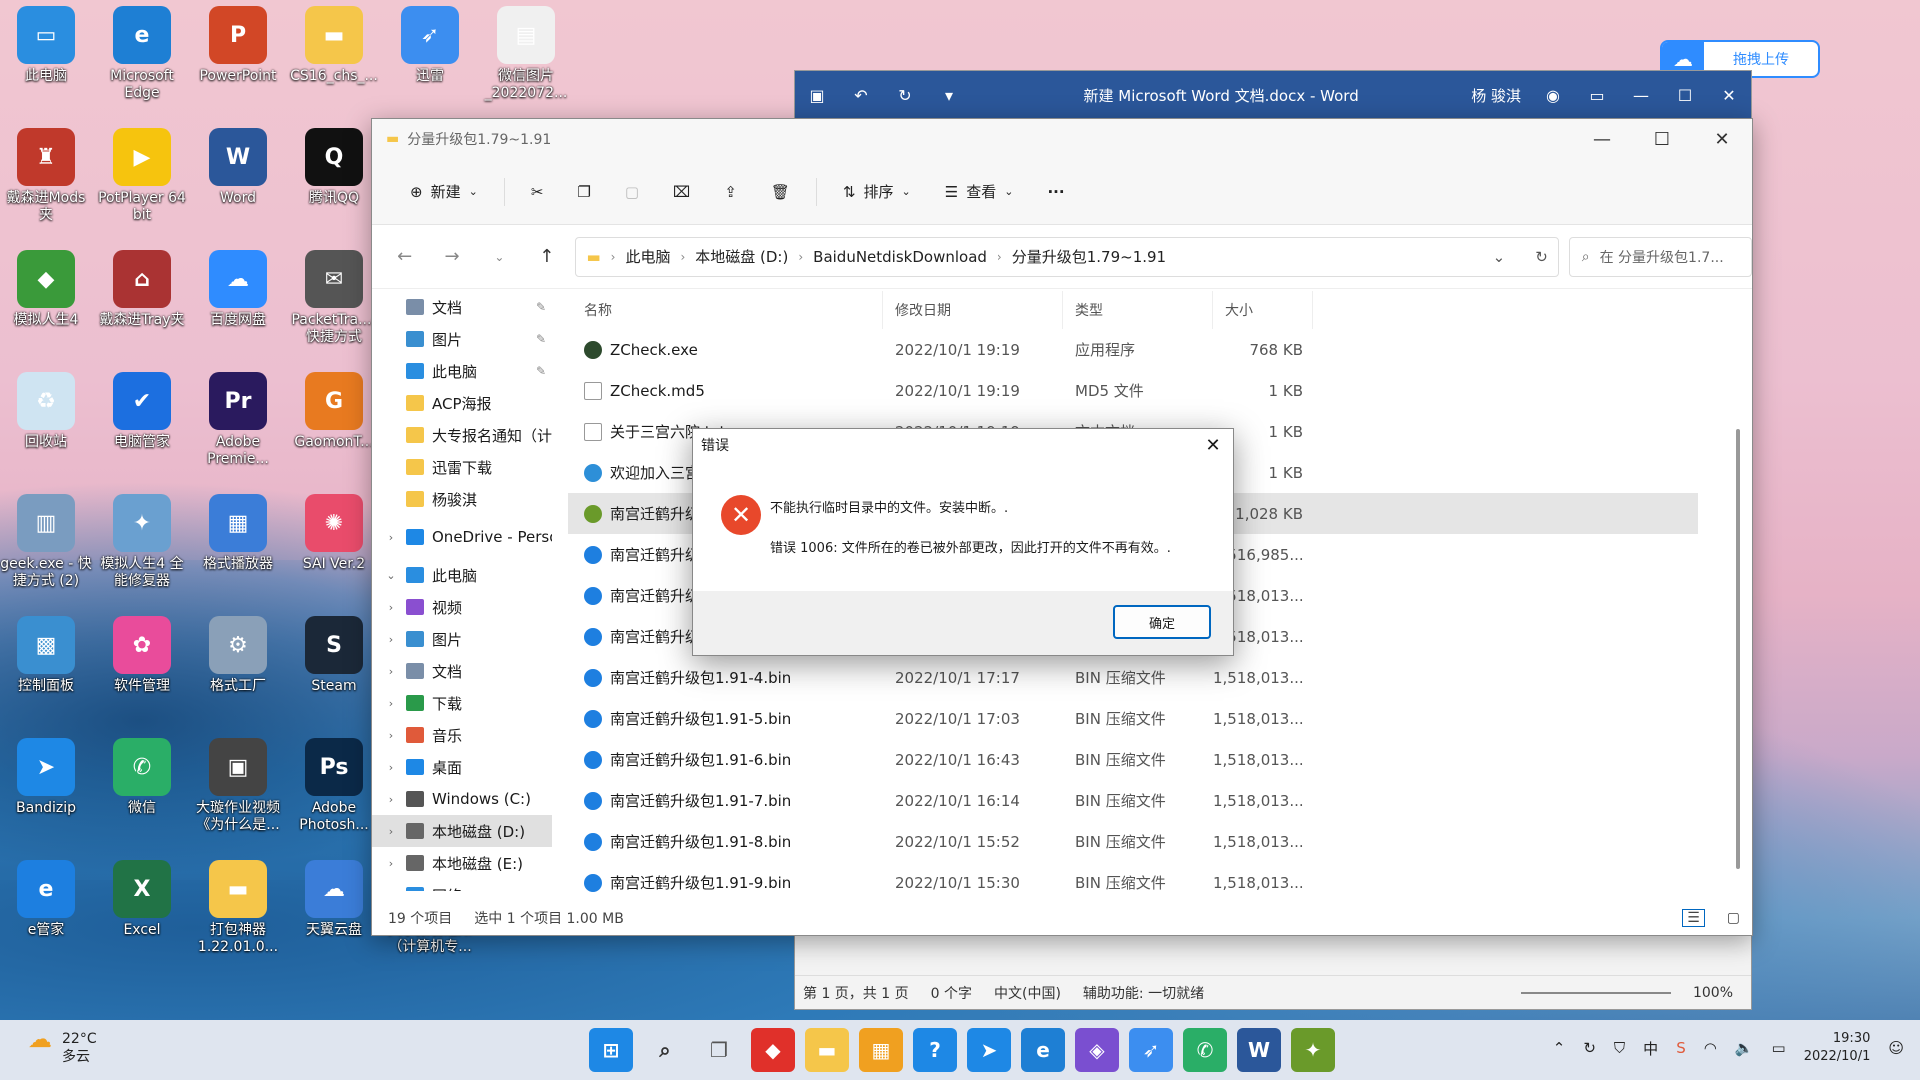 This screenshot has width=1920, height=1080. Describe the element at coordinates (979, 192) in the screenshot. I see `view-button: ☰ 查看 ⌄` at that location.